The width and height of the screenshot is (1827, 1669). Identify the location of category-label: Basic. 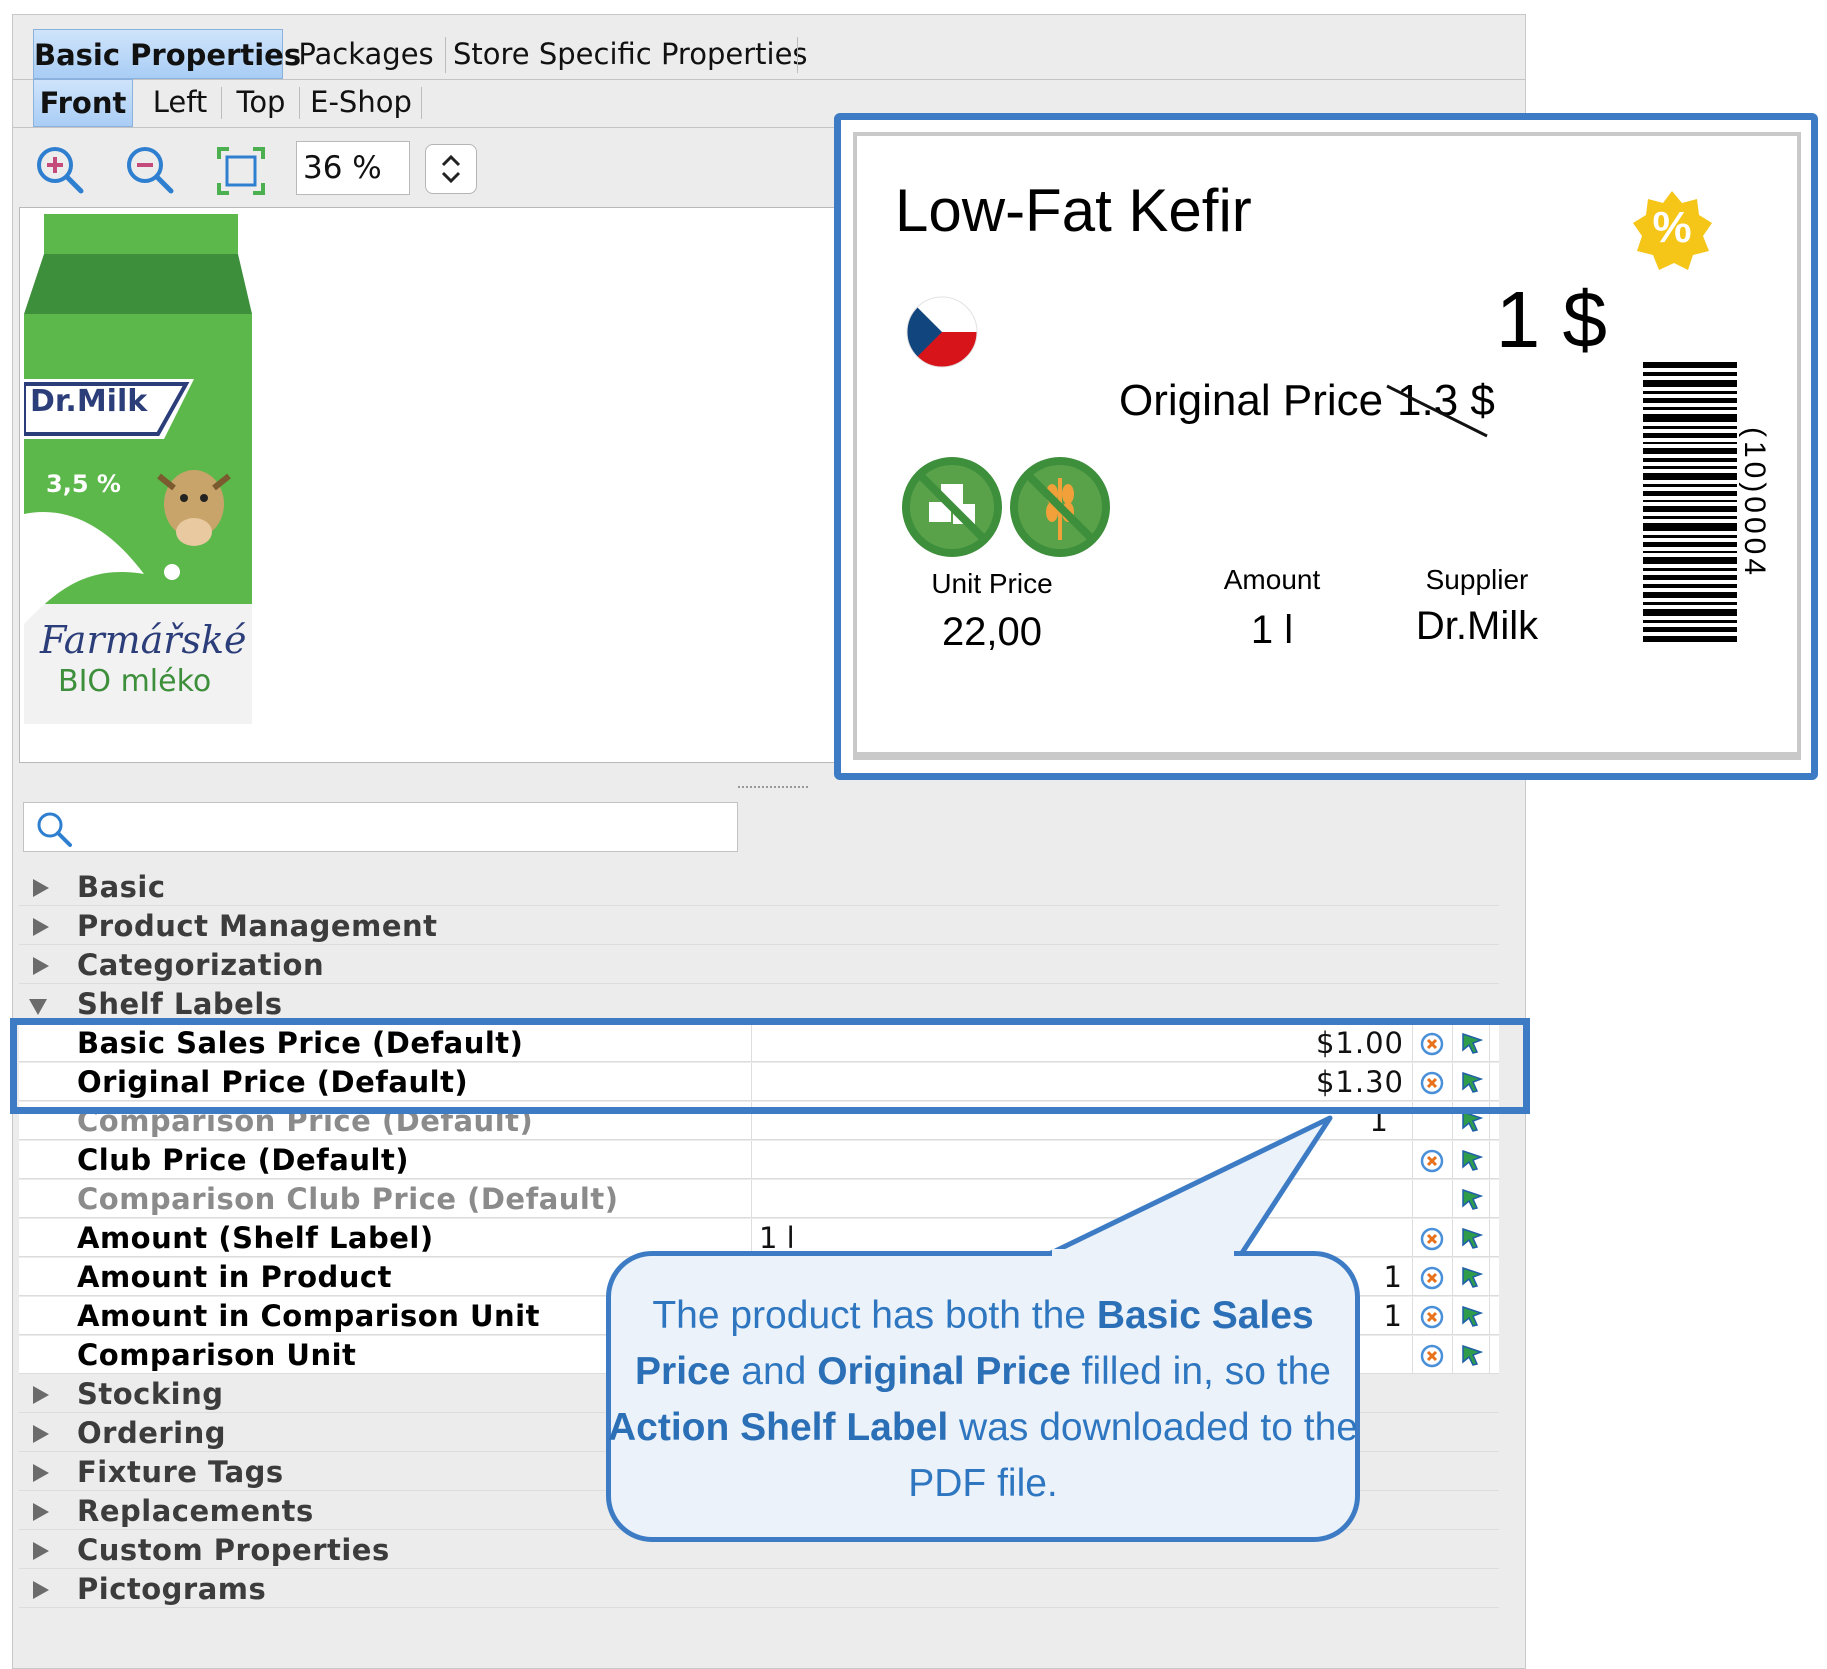
(121, 887).